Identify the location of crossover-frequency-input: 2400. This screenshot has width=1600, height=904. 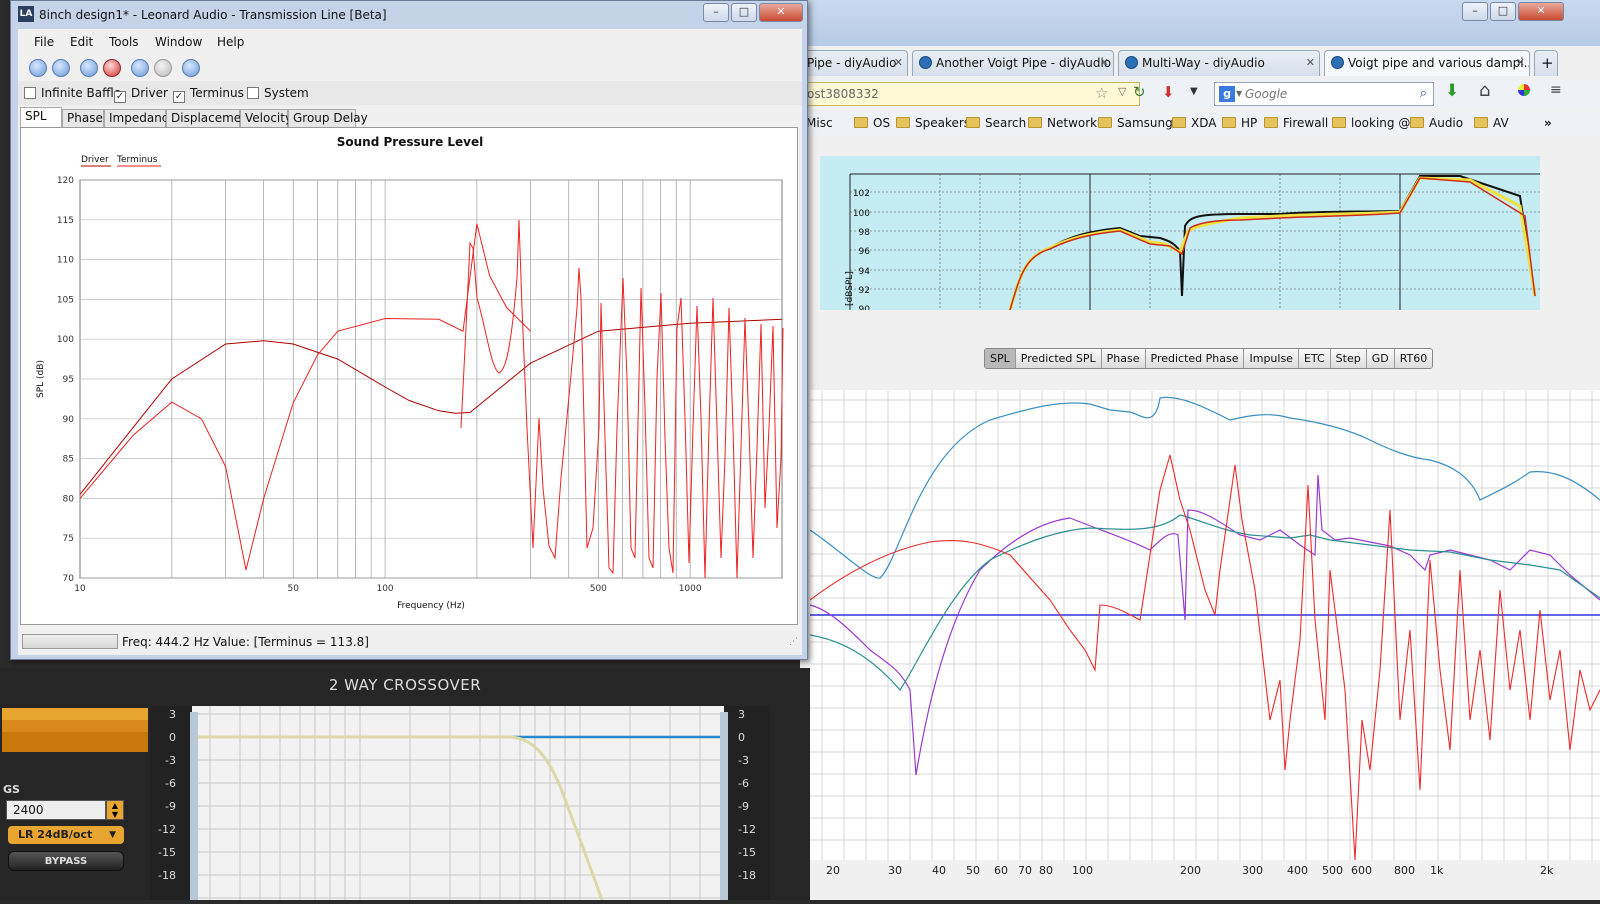
(56, 810).